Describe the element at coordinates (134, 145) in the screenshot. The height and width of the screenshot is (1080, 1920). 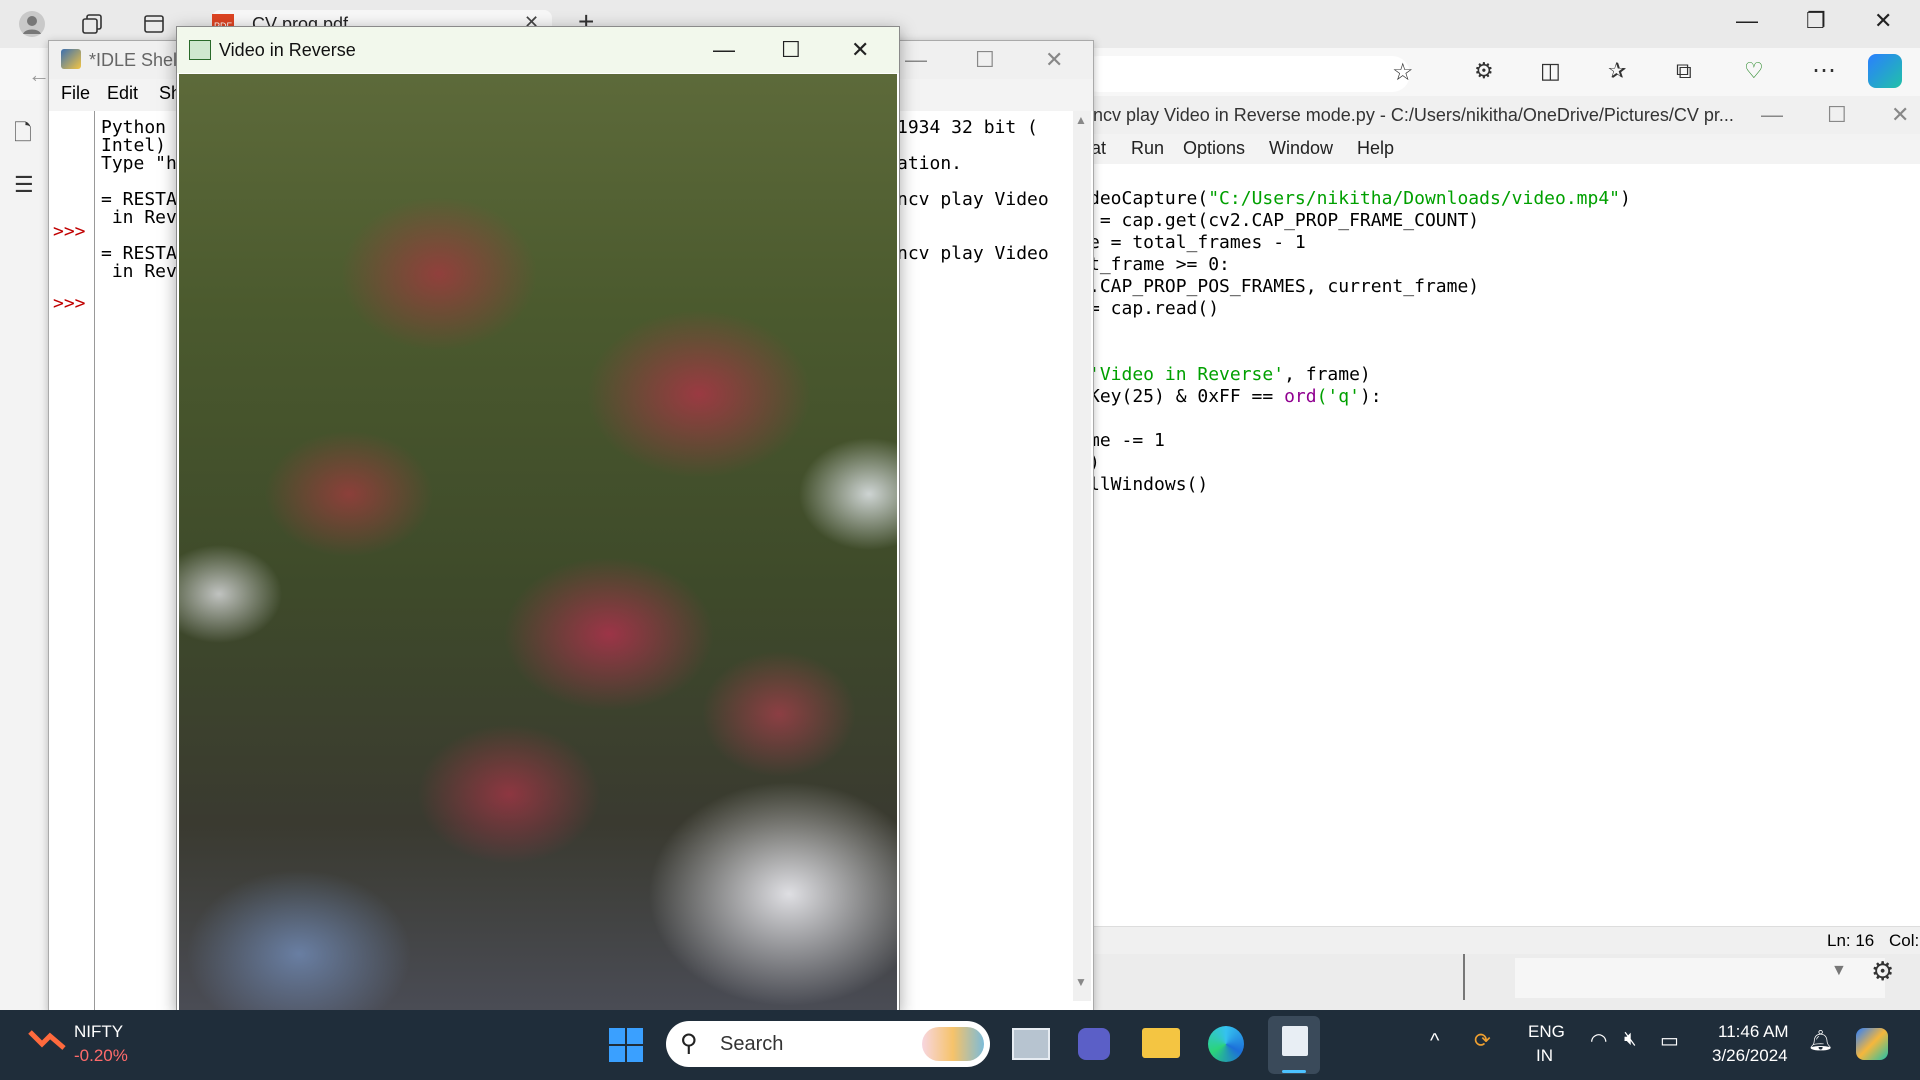
I see `shell-line: Intel)` at that location.